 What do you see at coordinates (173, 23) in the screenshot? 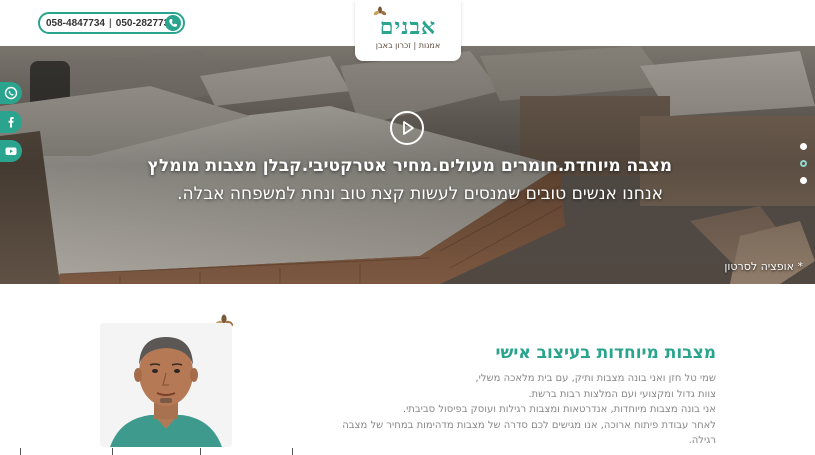
I see `phone-icon` at bounding box center [173, 23].